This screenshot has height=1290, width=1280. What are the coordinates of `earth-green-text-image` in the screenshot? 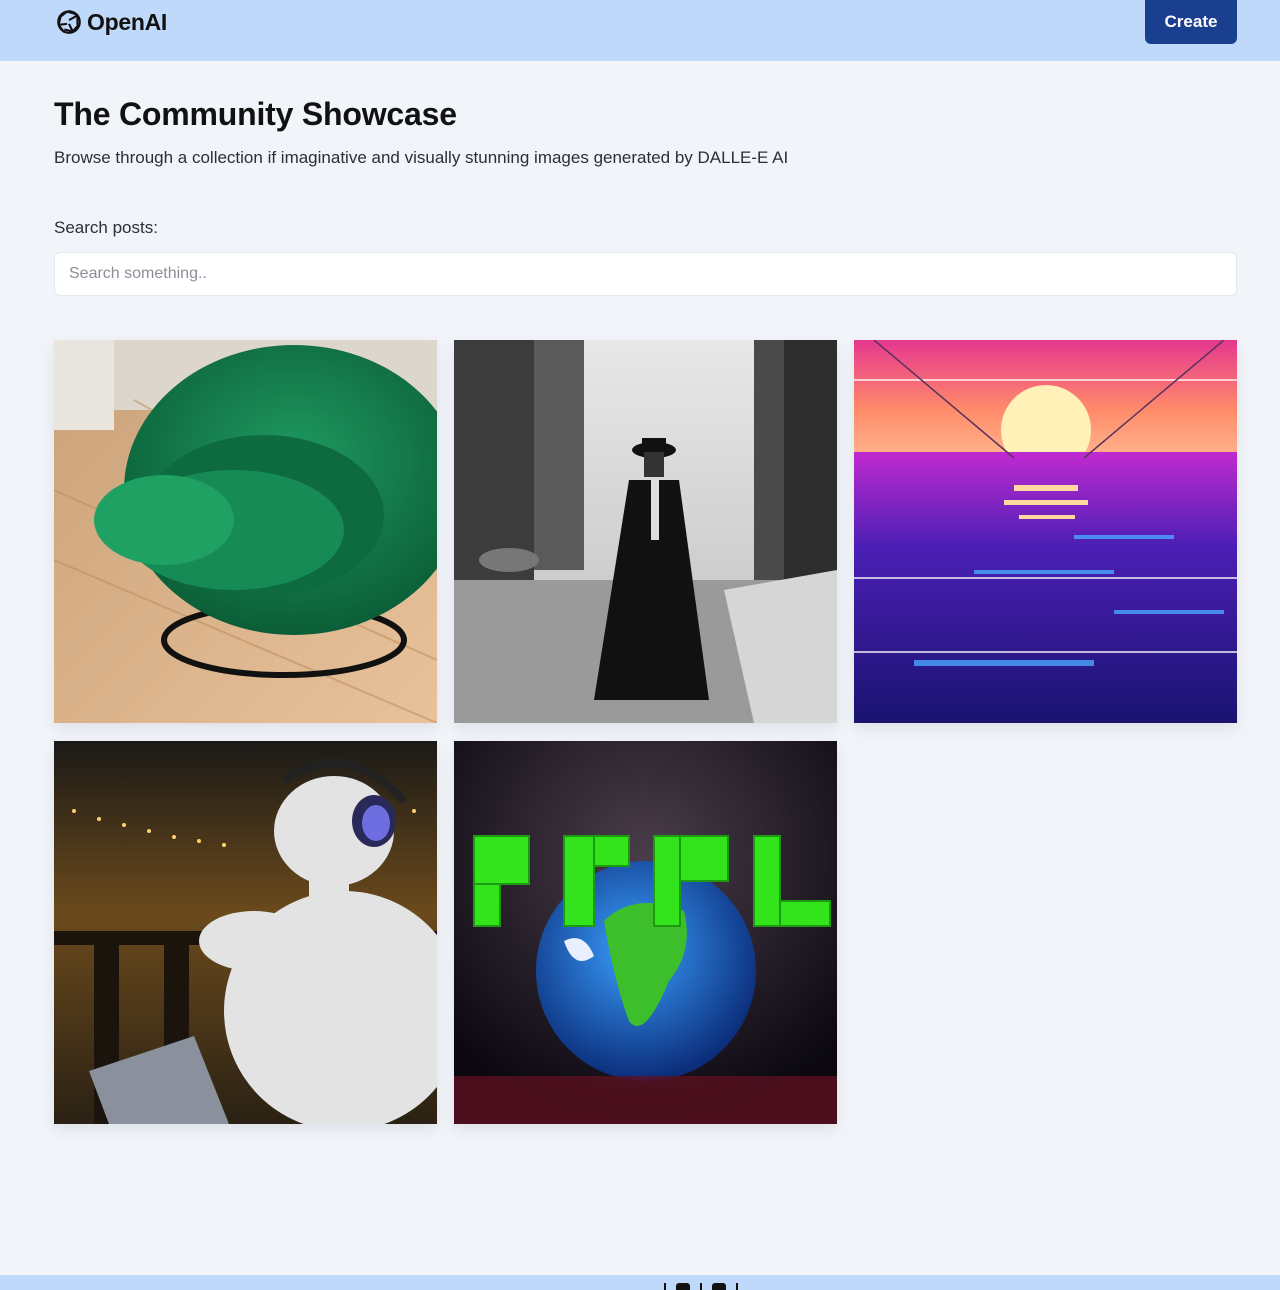 It's located at (645, 932).